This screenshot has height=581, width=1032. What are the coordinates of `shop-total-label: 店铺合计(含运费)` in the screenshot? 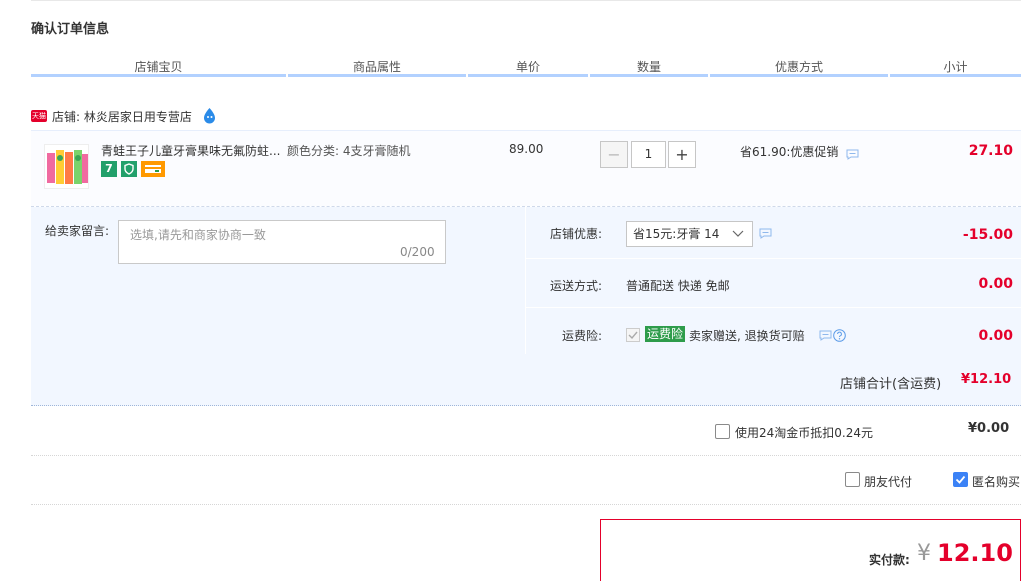 It's located at (891, 384).